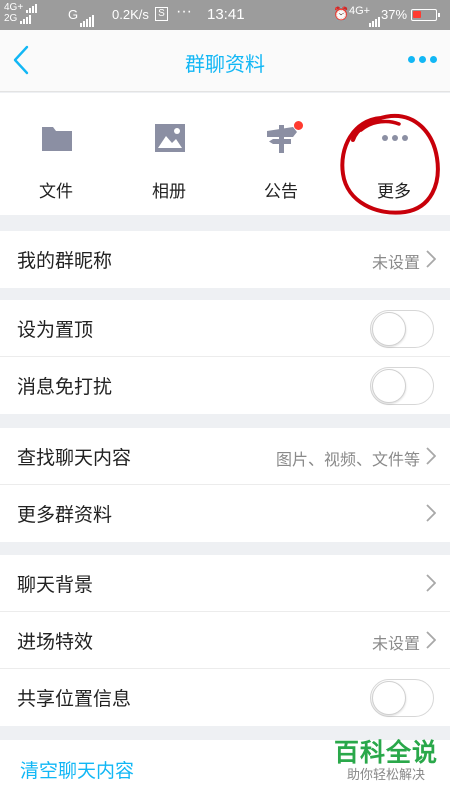 The width and height of the screenshot is (450, 800). What do you see at coordinates (360, 11) in the screenshot?
I see `network-indicator-right: 4G+` at bounding box center [360, 11].